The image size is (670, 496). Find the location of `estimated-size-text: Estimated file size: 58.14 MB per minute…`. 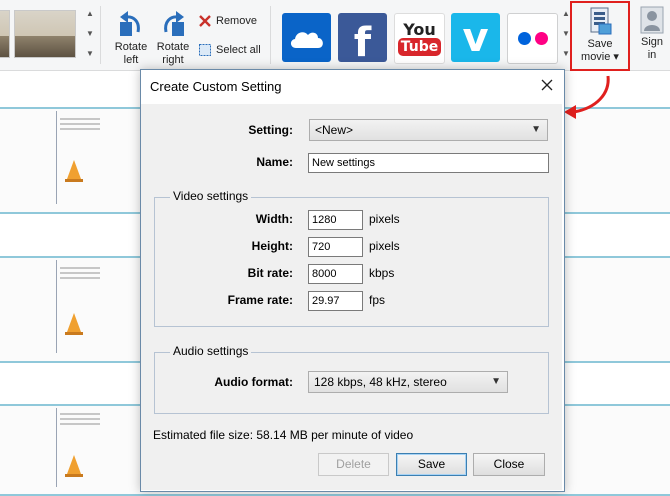

estimated-size-text: Estimated file size: 58.14 MB per minute… is located at coordinates (283, 435).